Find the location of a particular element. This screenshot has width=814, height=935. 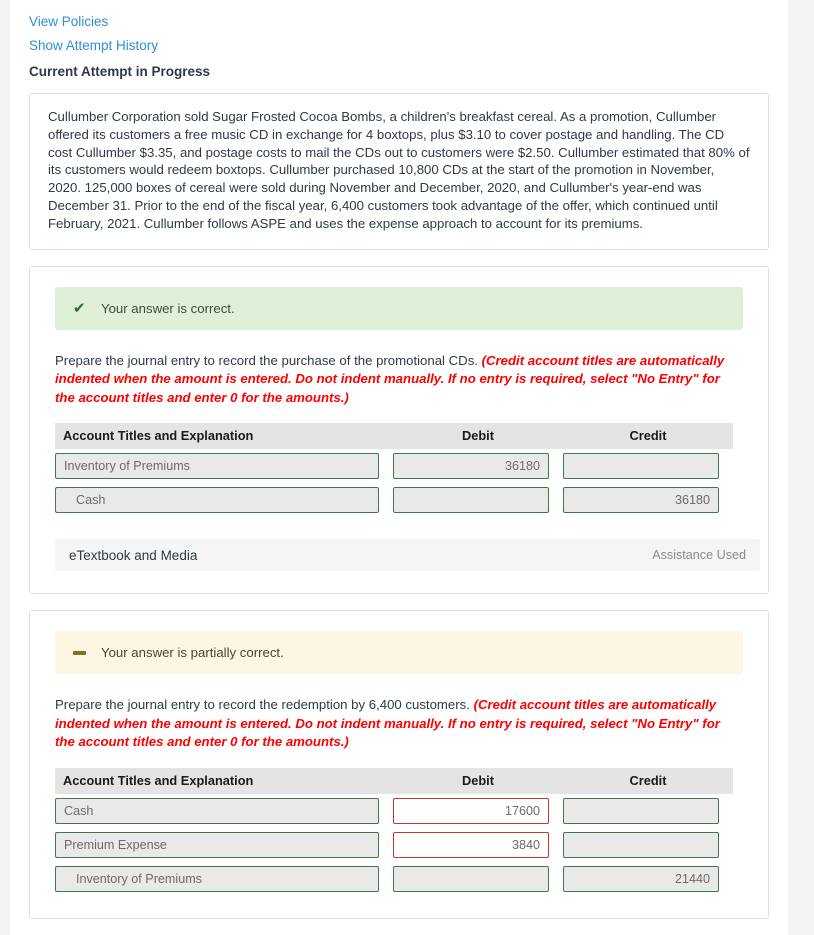

show-attempt-history-link: Show Attempt History is located at coordinates (93, 45).